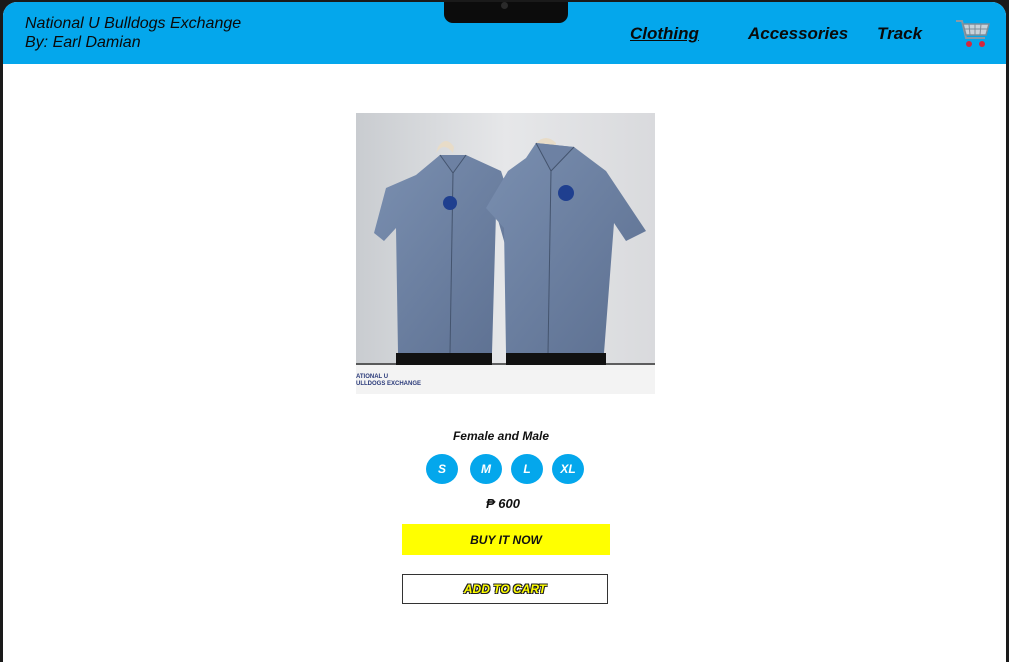  I want to click on brand-author: By: Earl Damian, so click(83, 42).